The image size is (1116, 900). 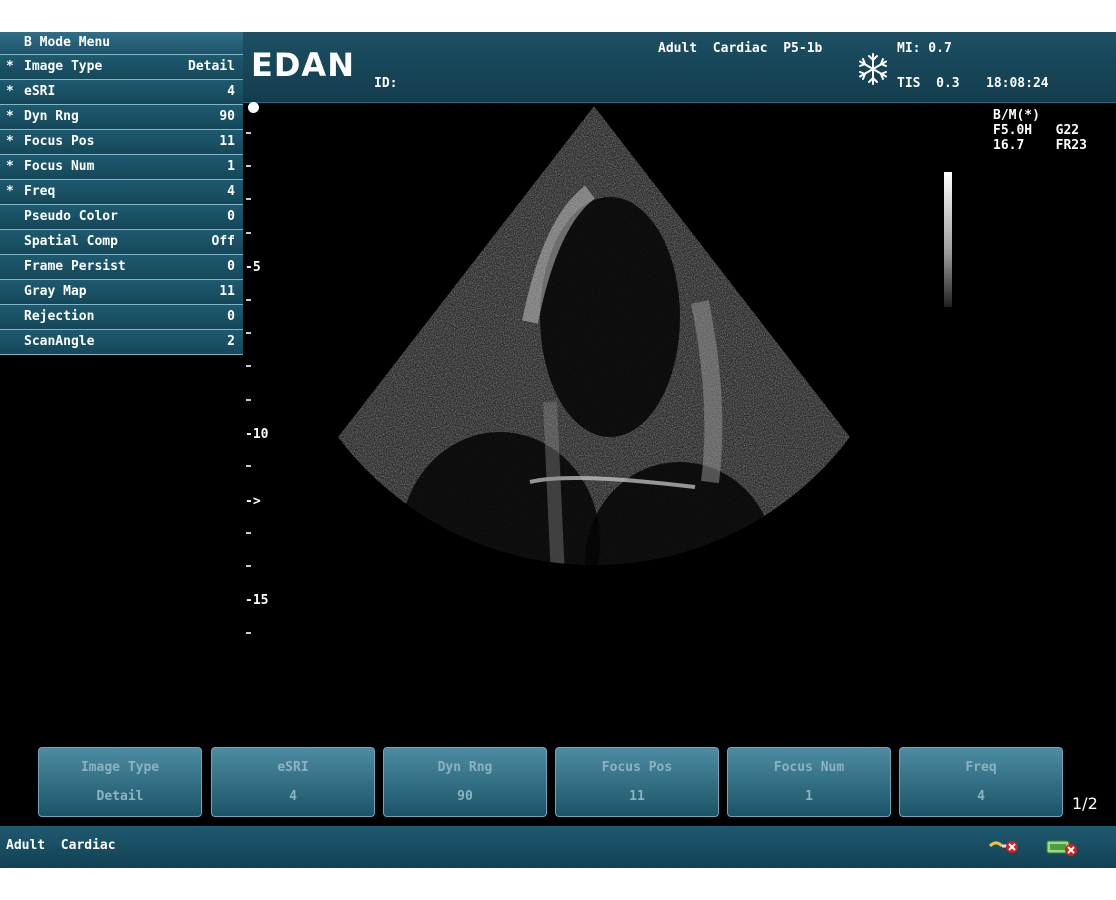 What do you see at coordinates (1063, 847) in the screenshot?
I see `network-disconnected-icon` at bounding box center [1063, 847].